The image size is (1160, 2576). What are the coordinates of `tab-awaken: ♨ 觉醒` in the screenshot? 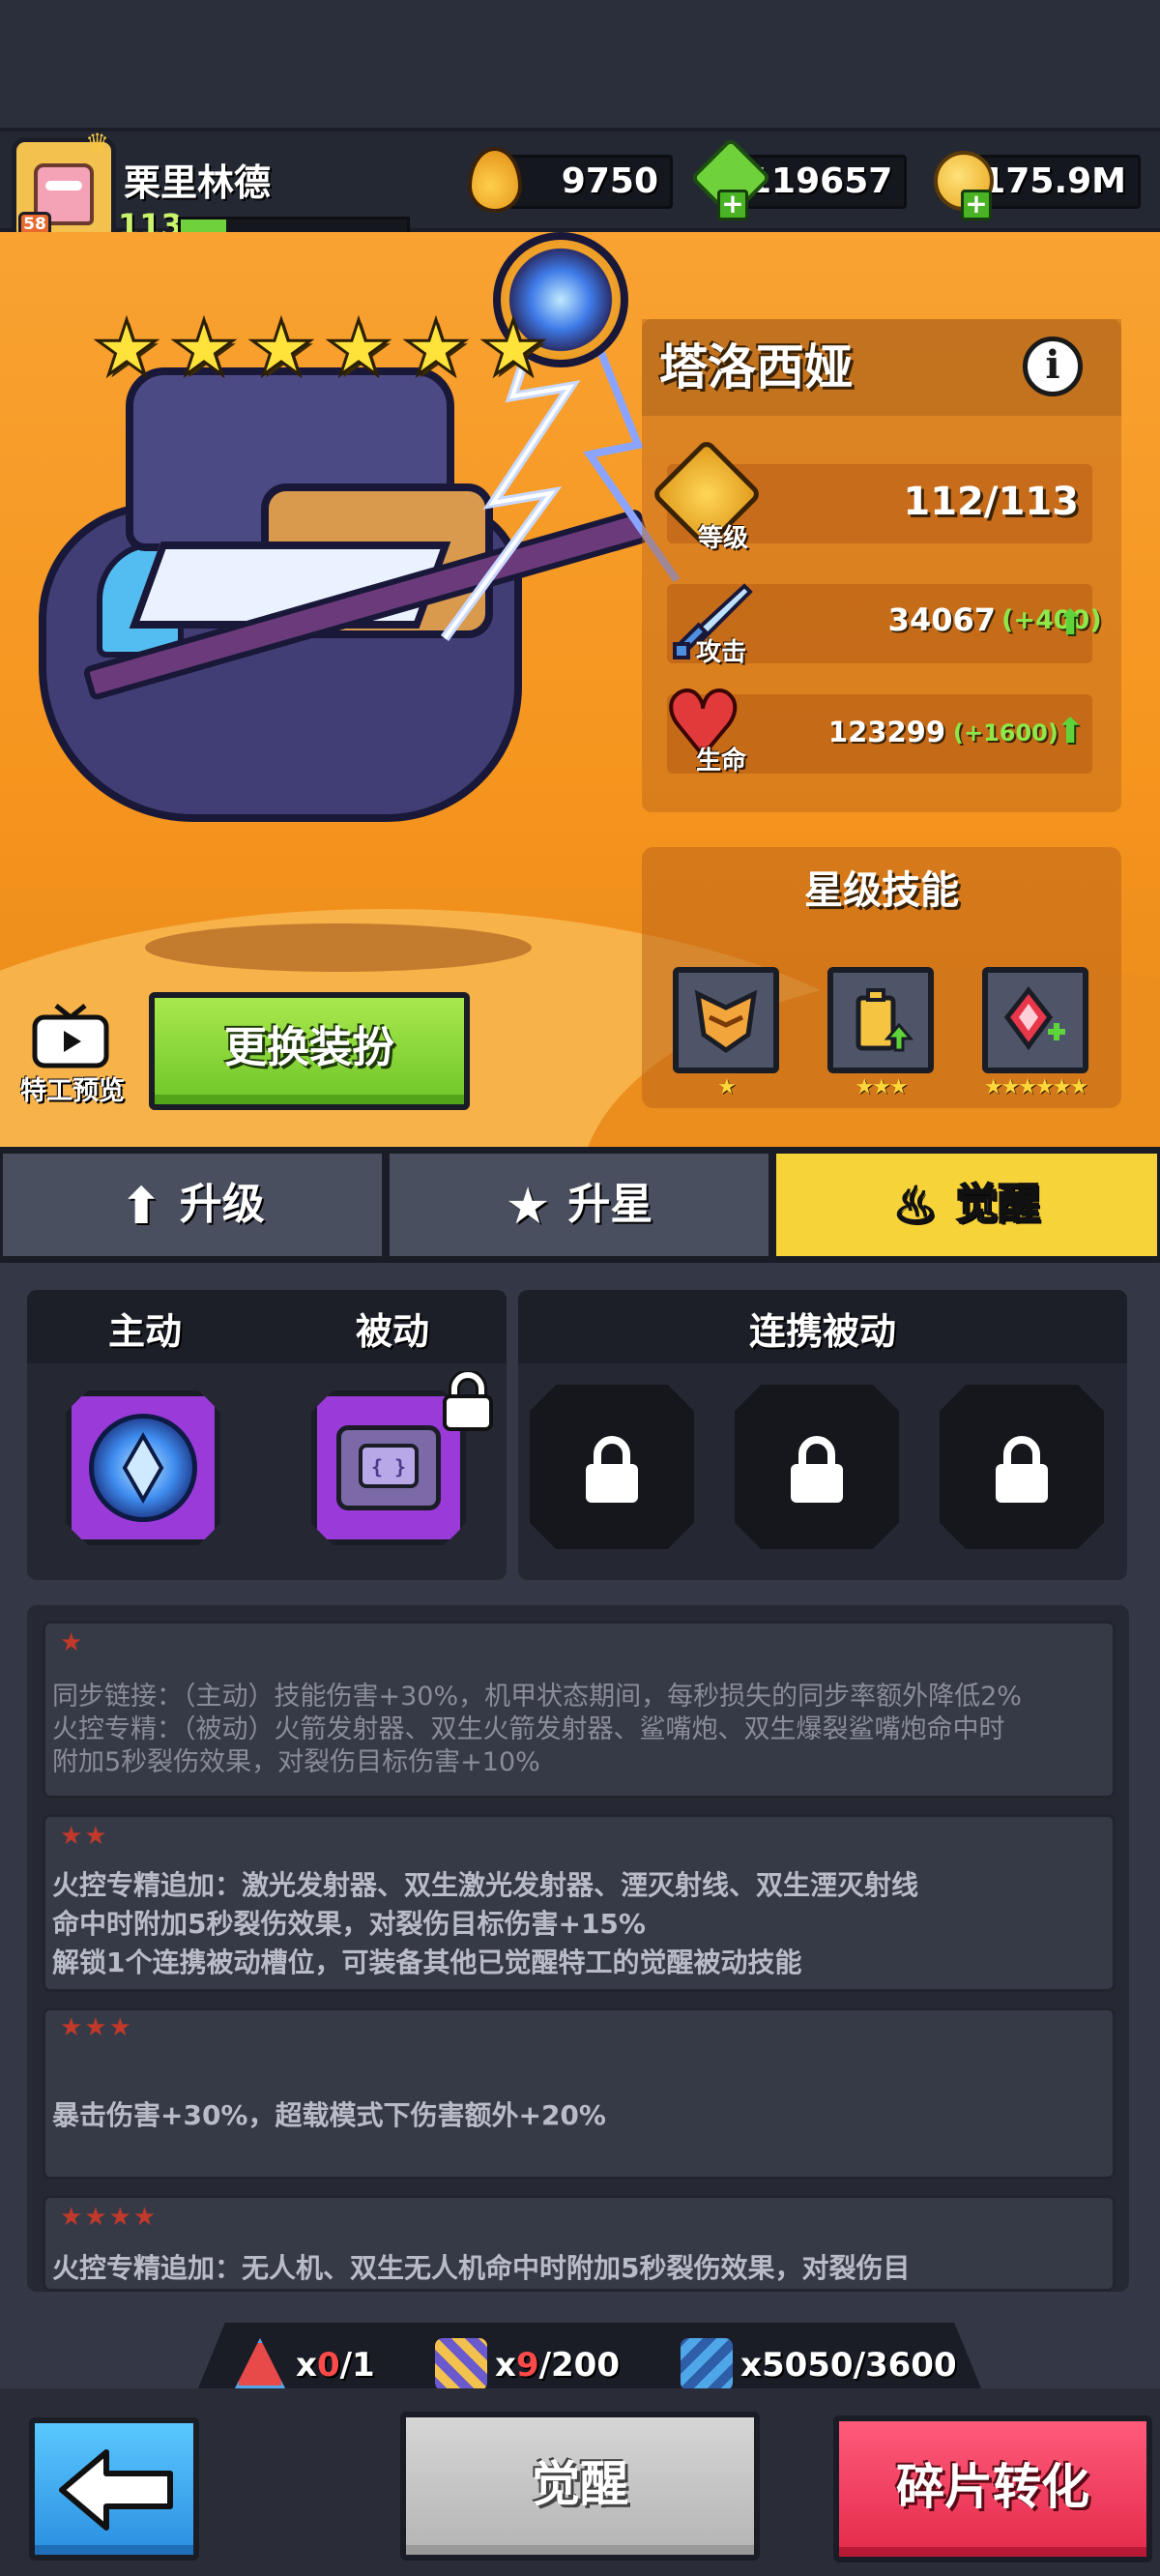 It's located at (967, 1205).